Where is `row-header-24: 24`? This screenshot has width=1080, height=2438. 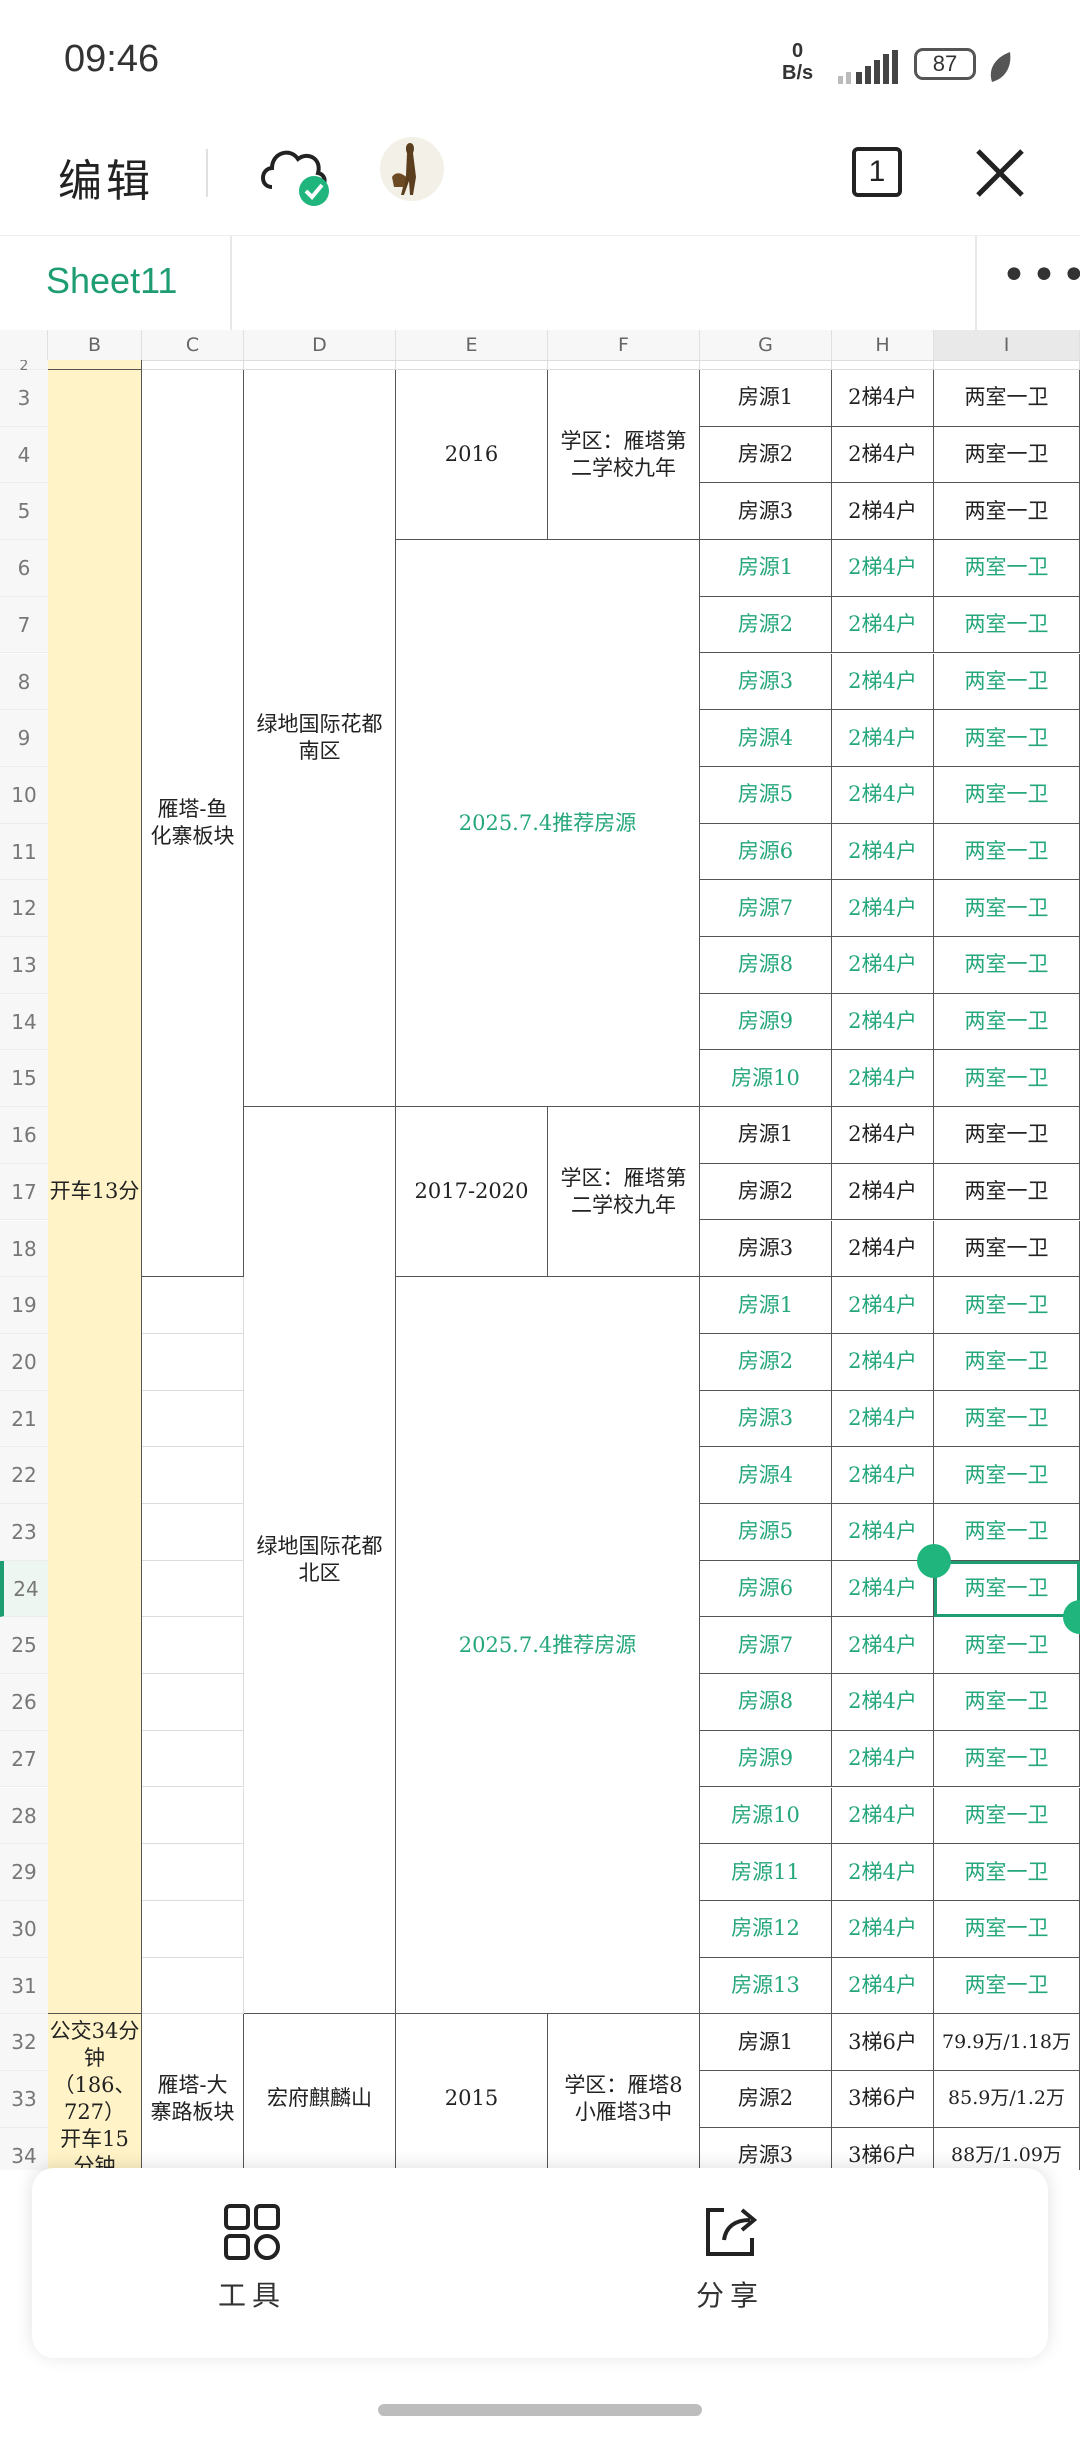 row-header-24: 24 is located at coordinates (24, 1589).